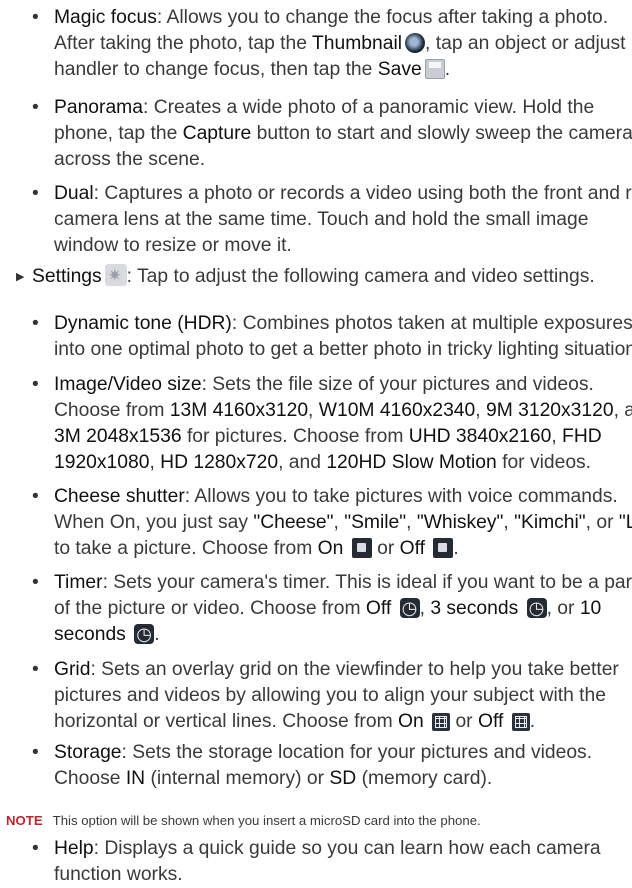 The height and width of the screenshot is (888, 632). What do you see at coordinates (549, 410) in the screenshot?
I see `size-option: 9M 3120x3120` at bounding box center [549, 410].